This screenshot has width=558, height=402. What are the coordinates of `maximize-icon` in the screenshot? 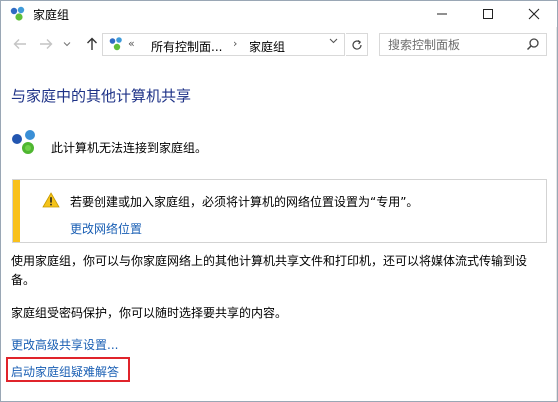 It's located at (488, 14).